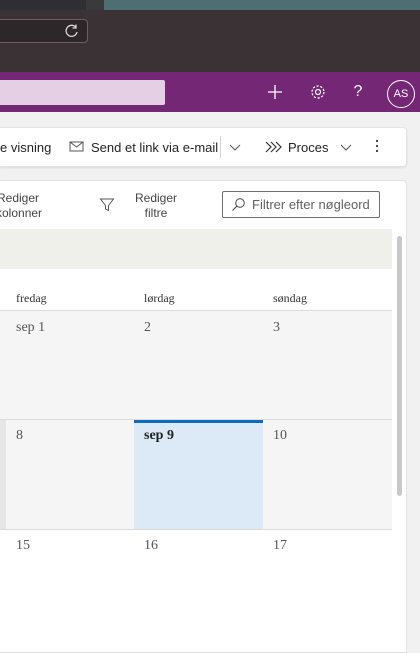 The width and height of the screenshot is (420, 653). I want to click on previous-day-edge, so click(3, 474).